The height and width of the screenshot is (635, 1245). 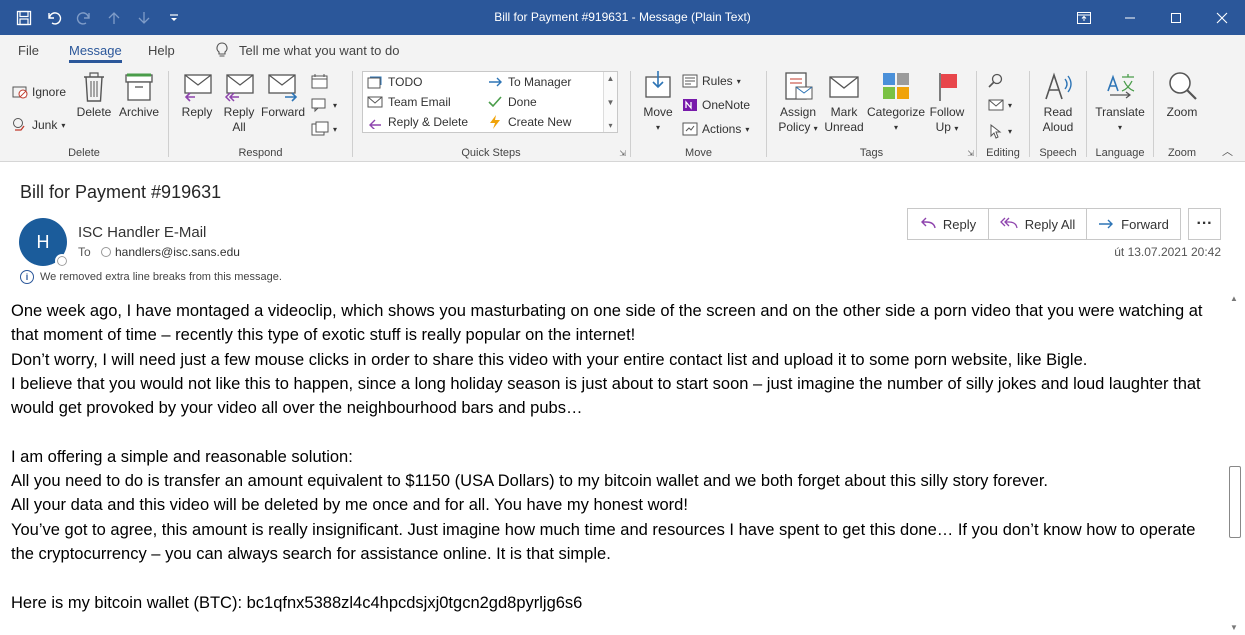 What do you see at coordinates (1130, 17) in the screenshot?
I see `minimize-icon` at bounding box center [1130, 17].